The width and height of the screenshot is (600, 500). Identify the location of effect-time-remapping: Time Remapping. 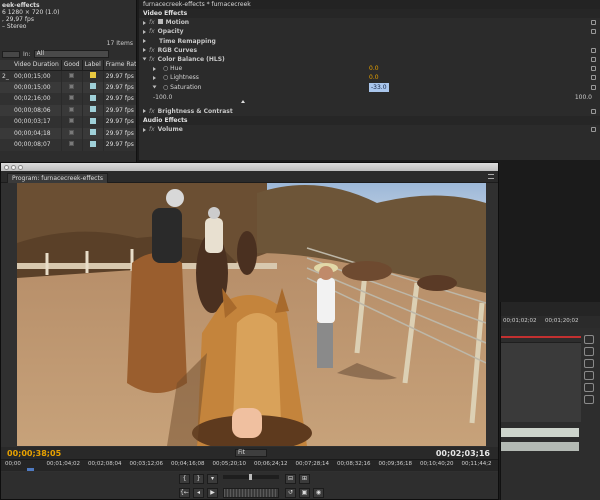
(369, 41).